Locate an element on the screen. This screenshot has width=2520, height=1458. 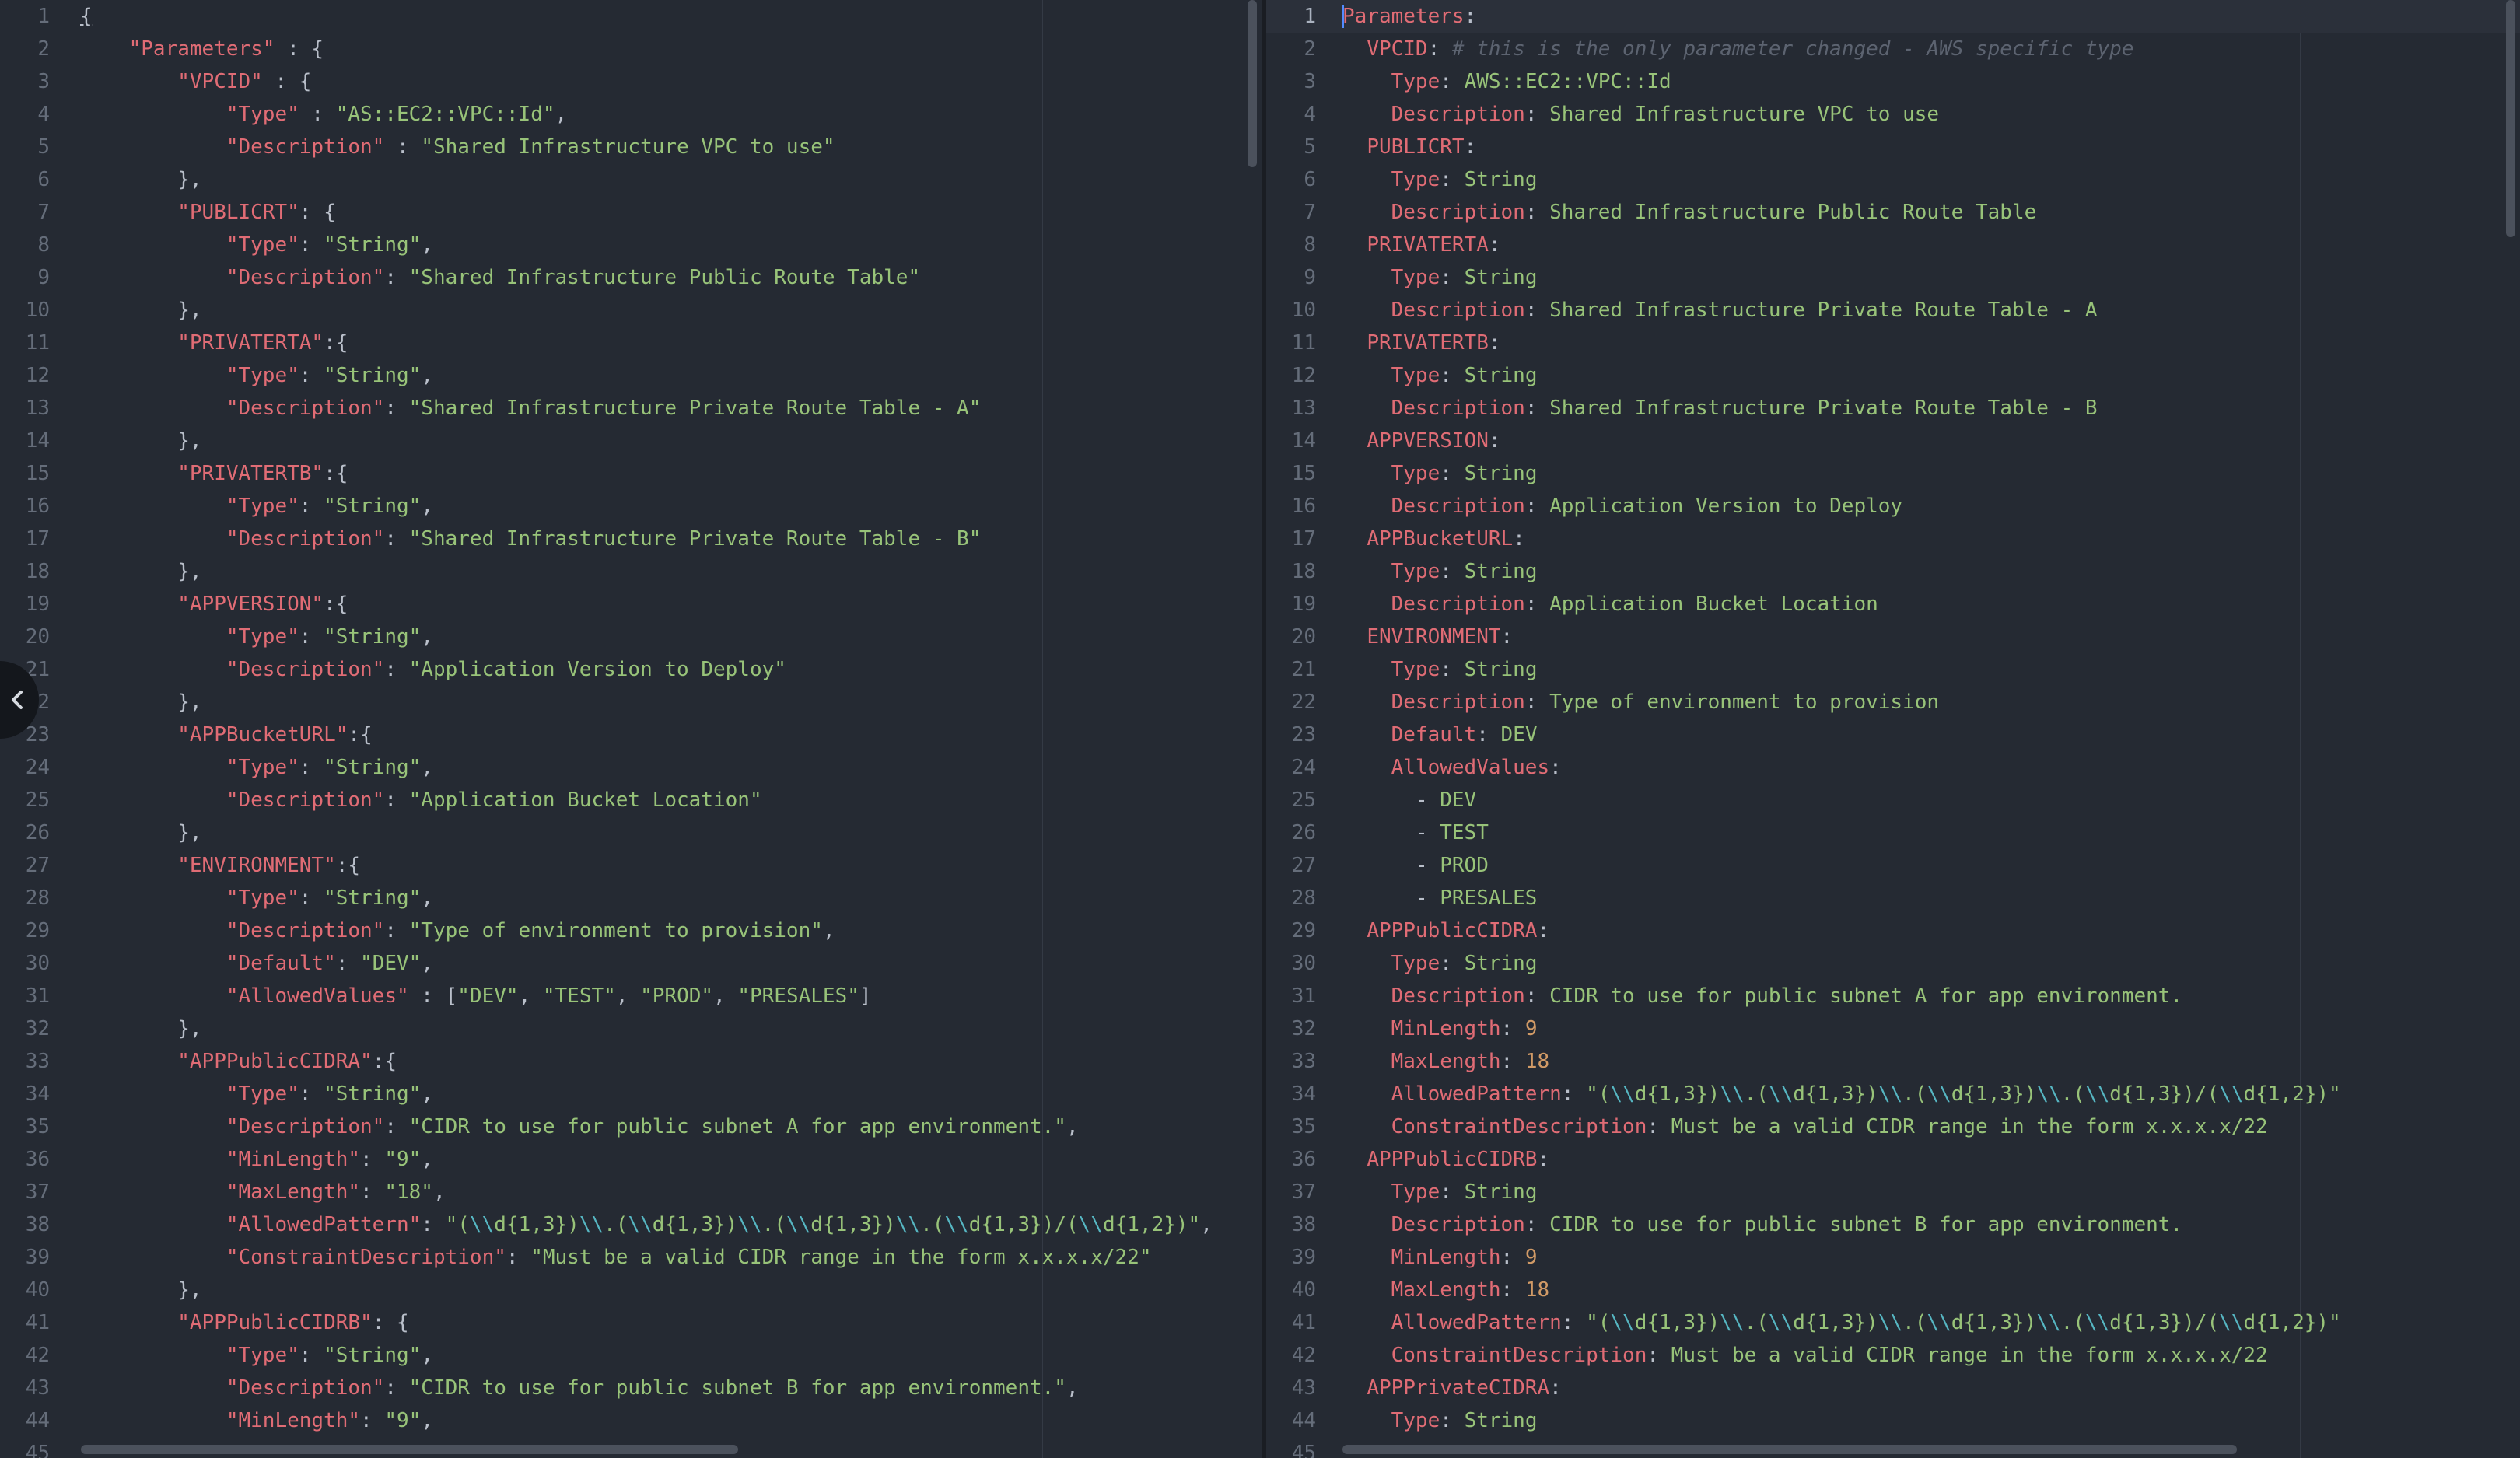
code-line: 5 PUBLICRT: is located at coordinates (1893, 147).